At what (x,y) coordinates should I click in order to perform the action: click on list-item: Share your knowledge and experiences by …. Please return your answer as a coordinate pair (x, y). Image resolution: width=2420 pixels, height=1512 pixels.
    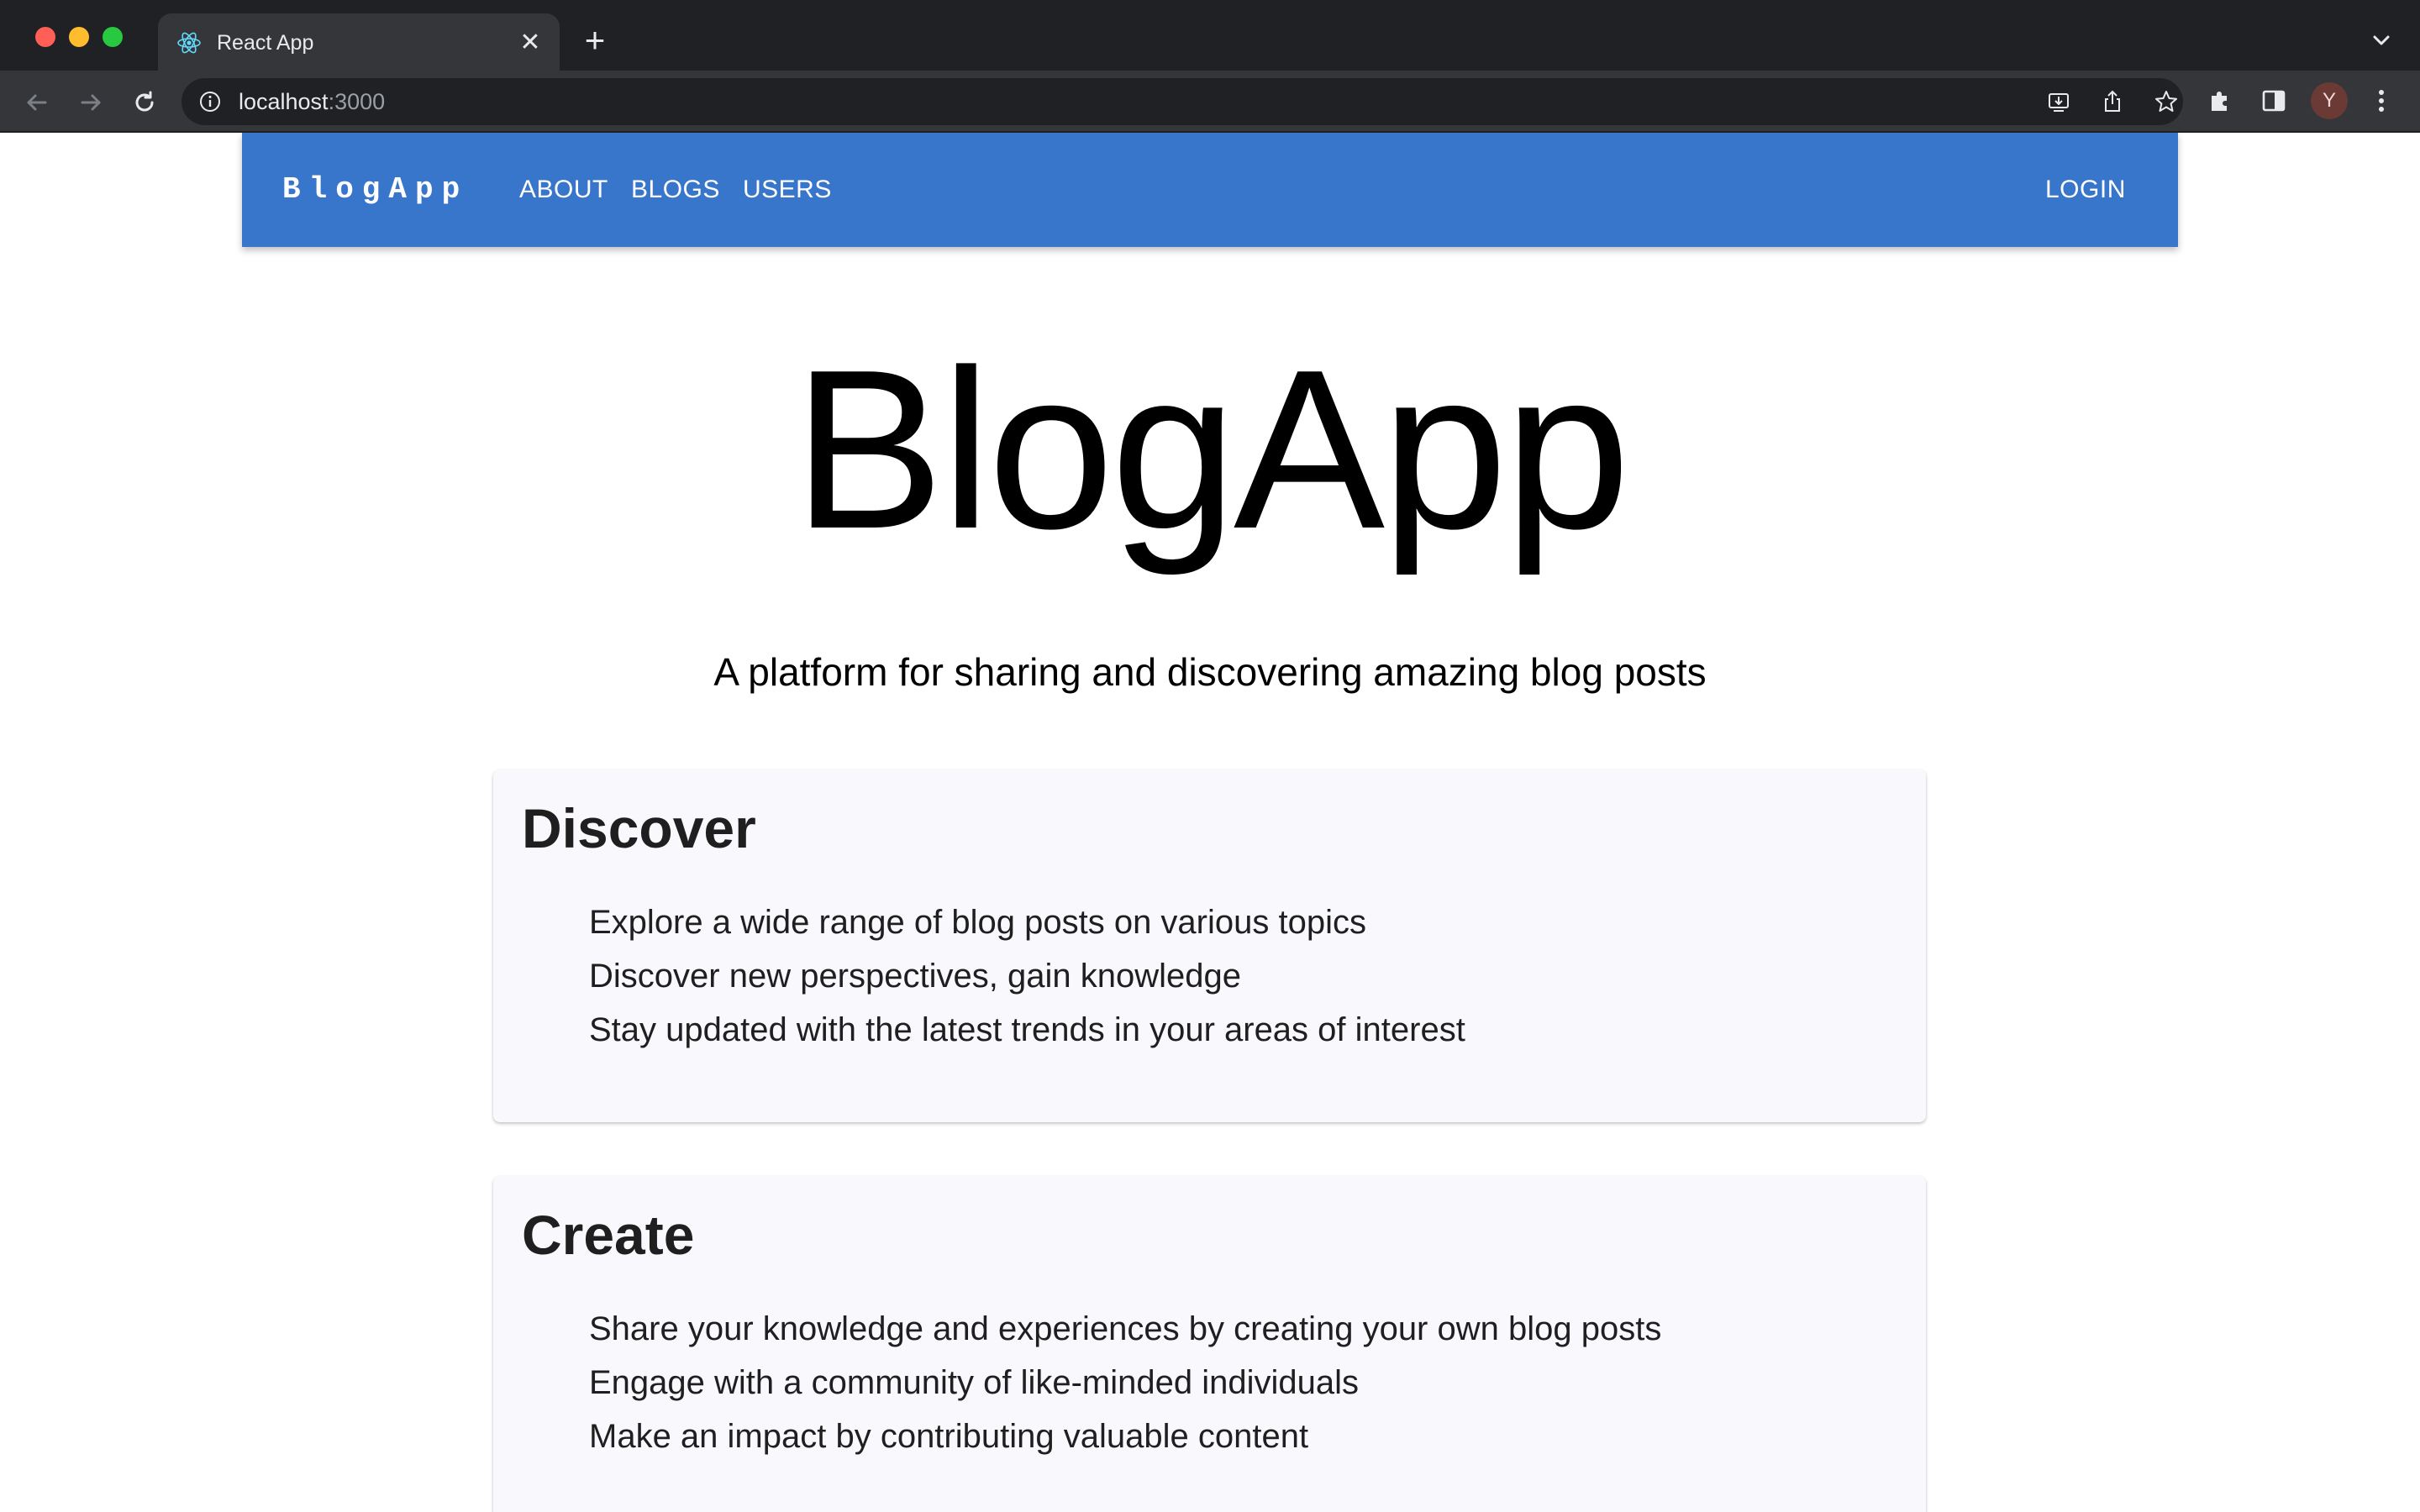
    Looking at the image, I should click on (1125, 1328).